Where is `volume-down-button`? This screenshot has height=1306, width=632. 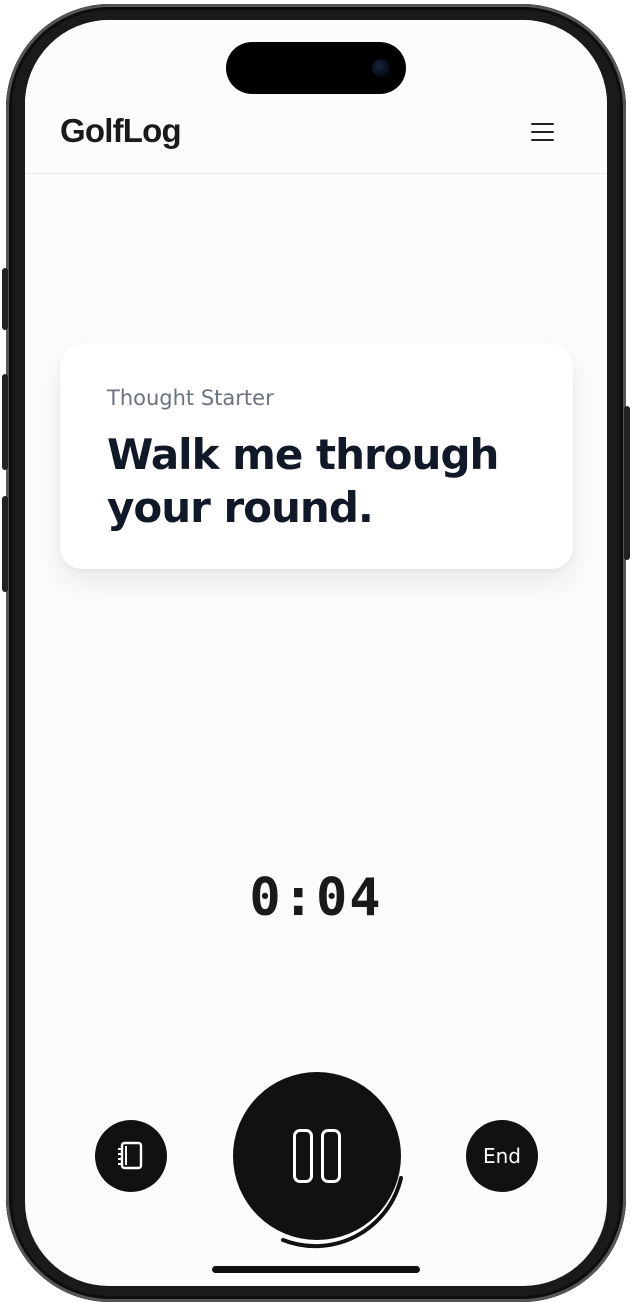
volume-down-button is located at coordinates (5, 544).